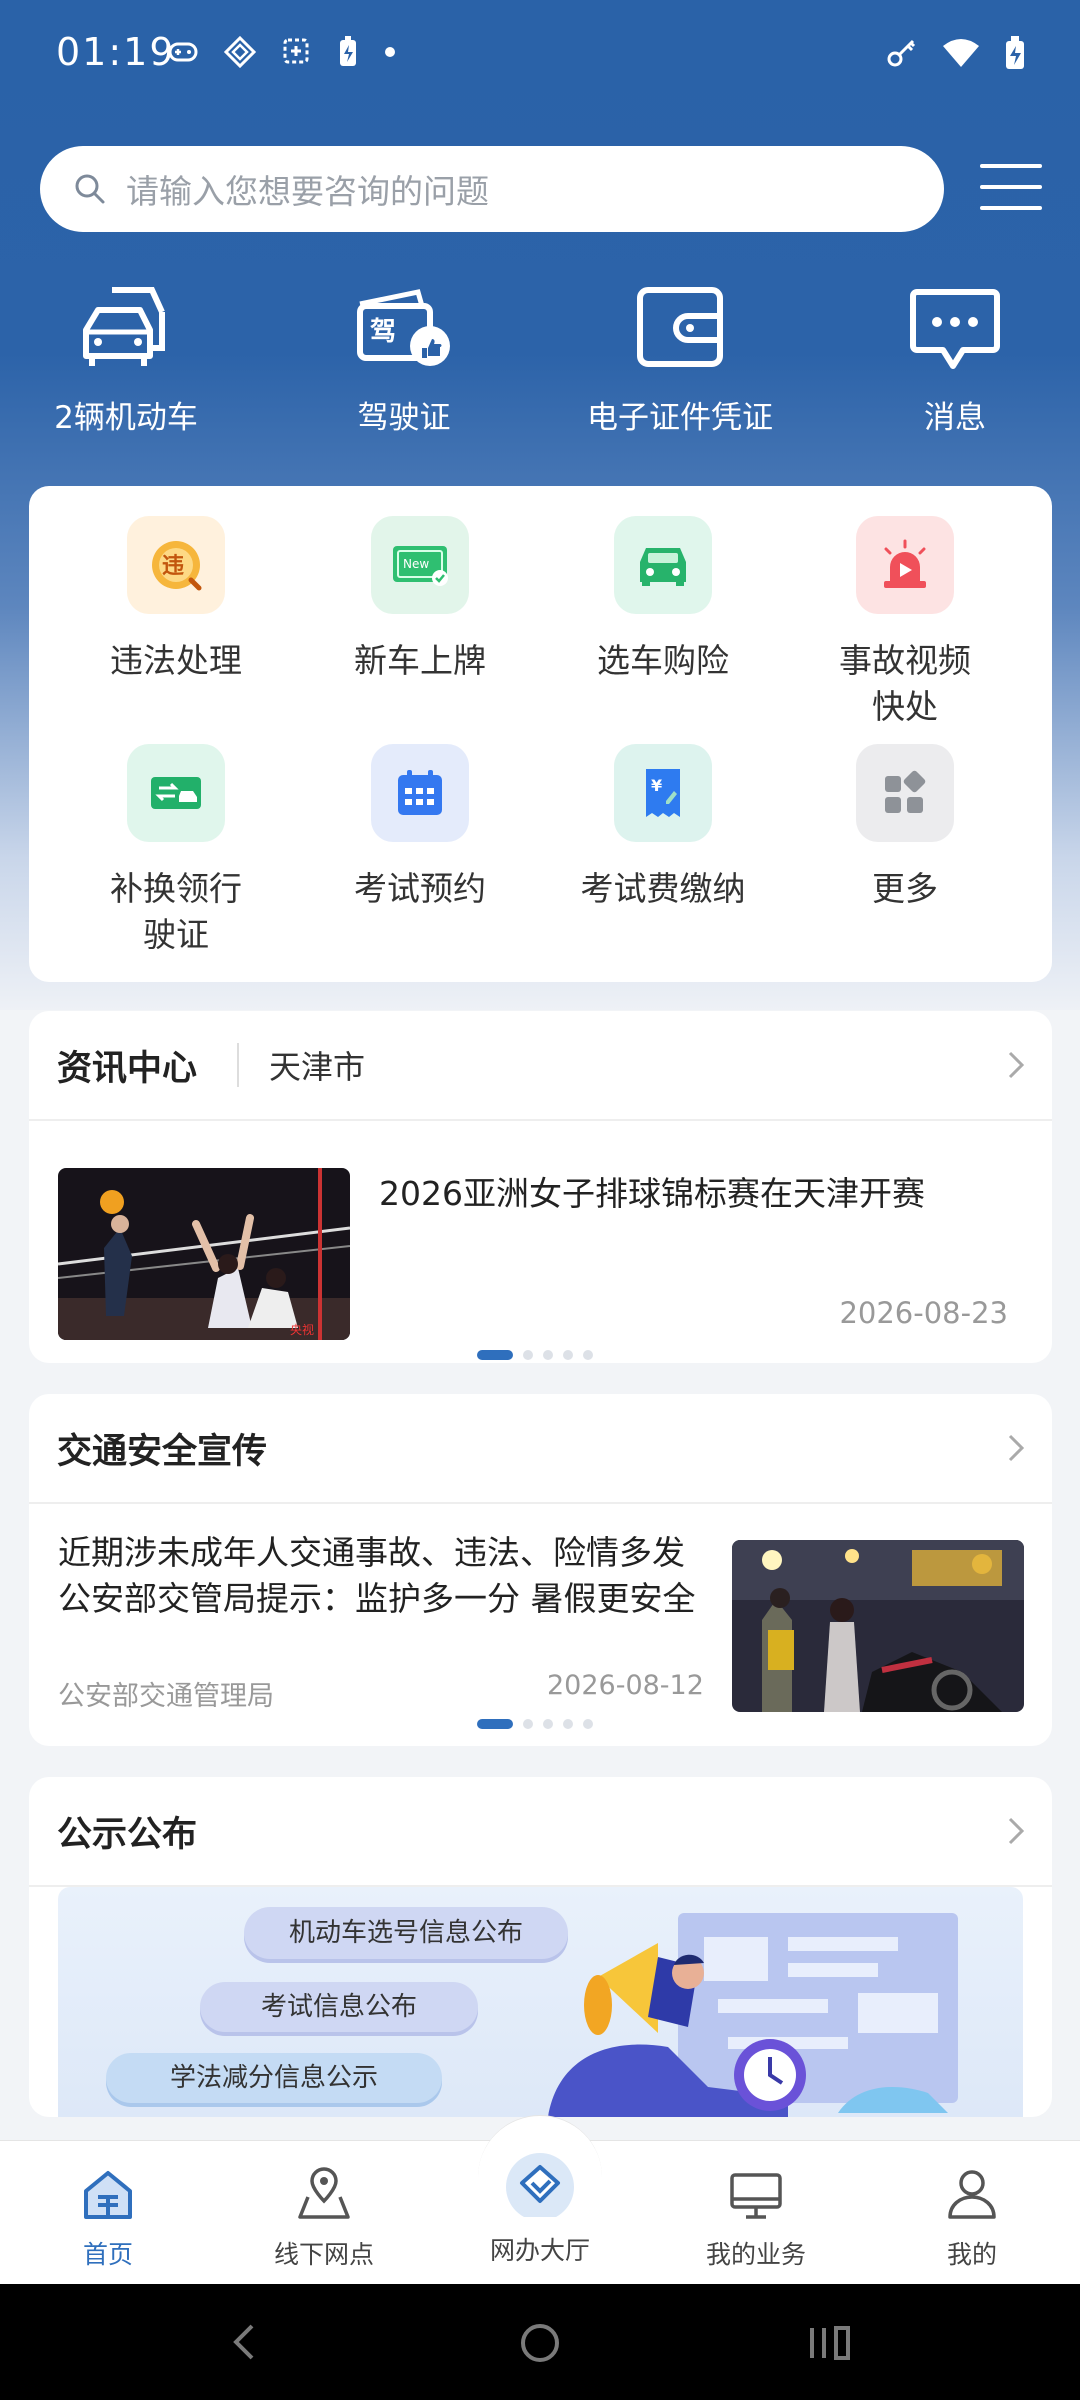 This screenshot has width=1080, height=2400. I want to click on service-label: 考试预约, so click(420, 888).